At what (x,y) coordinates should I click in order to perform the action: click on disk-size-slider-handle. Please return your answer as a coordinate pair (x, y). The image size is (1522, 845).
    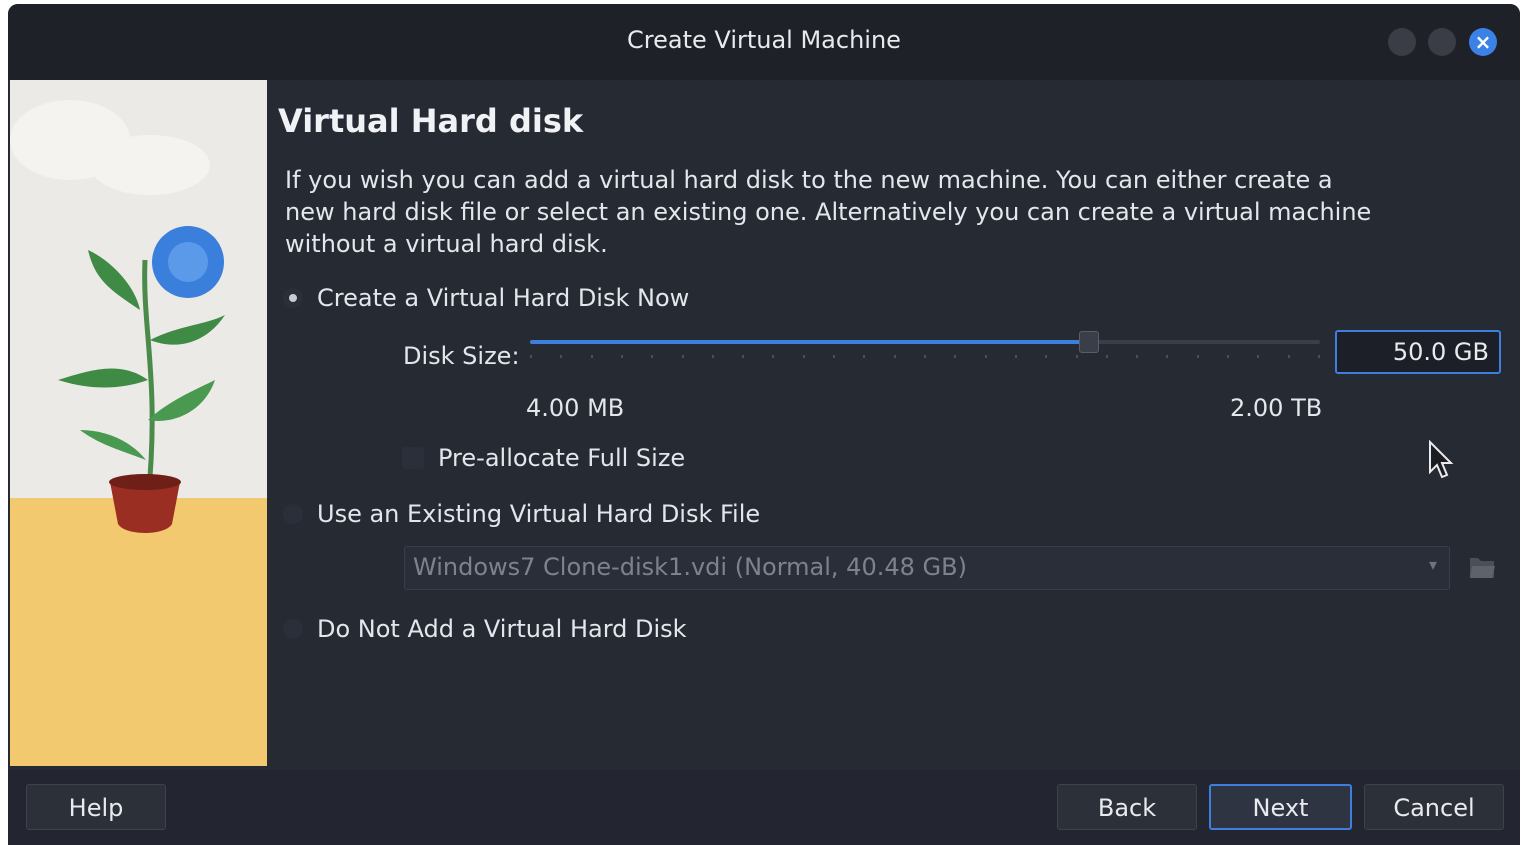
    Looking at the image, I should click on (1088, 342).